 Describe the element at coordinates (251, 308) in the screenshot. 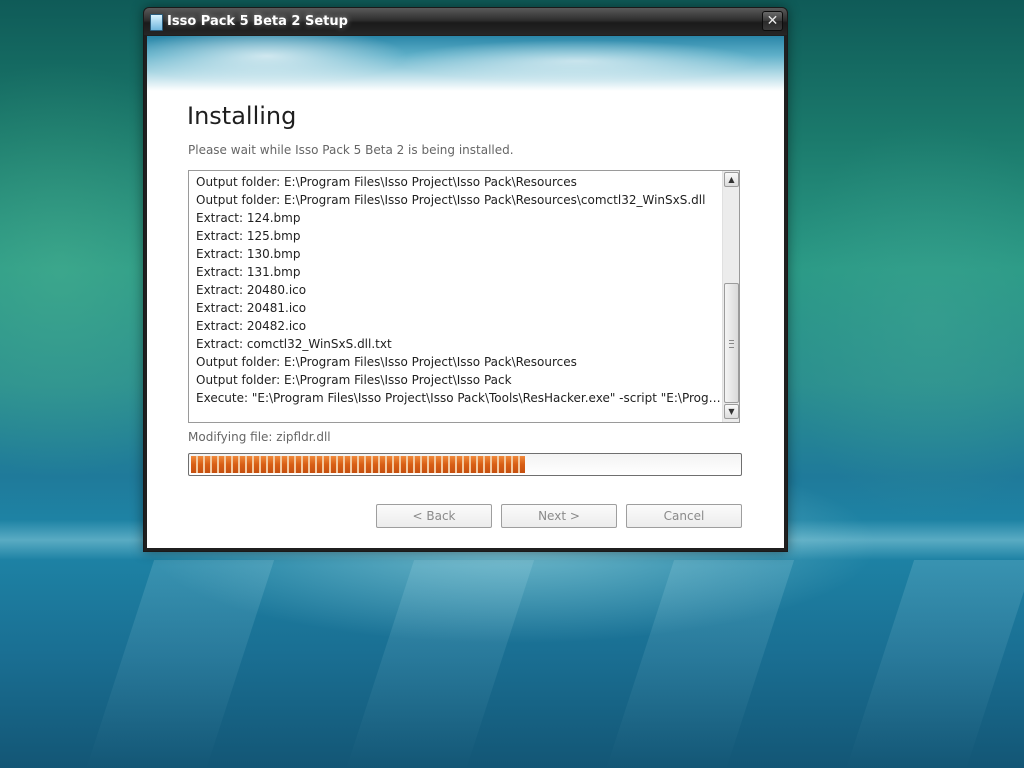

I see `log-line: Extract: 20481.ico` at that location.